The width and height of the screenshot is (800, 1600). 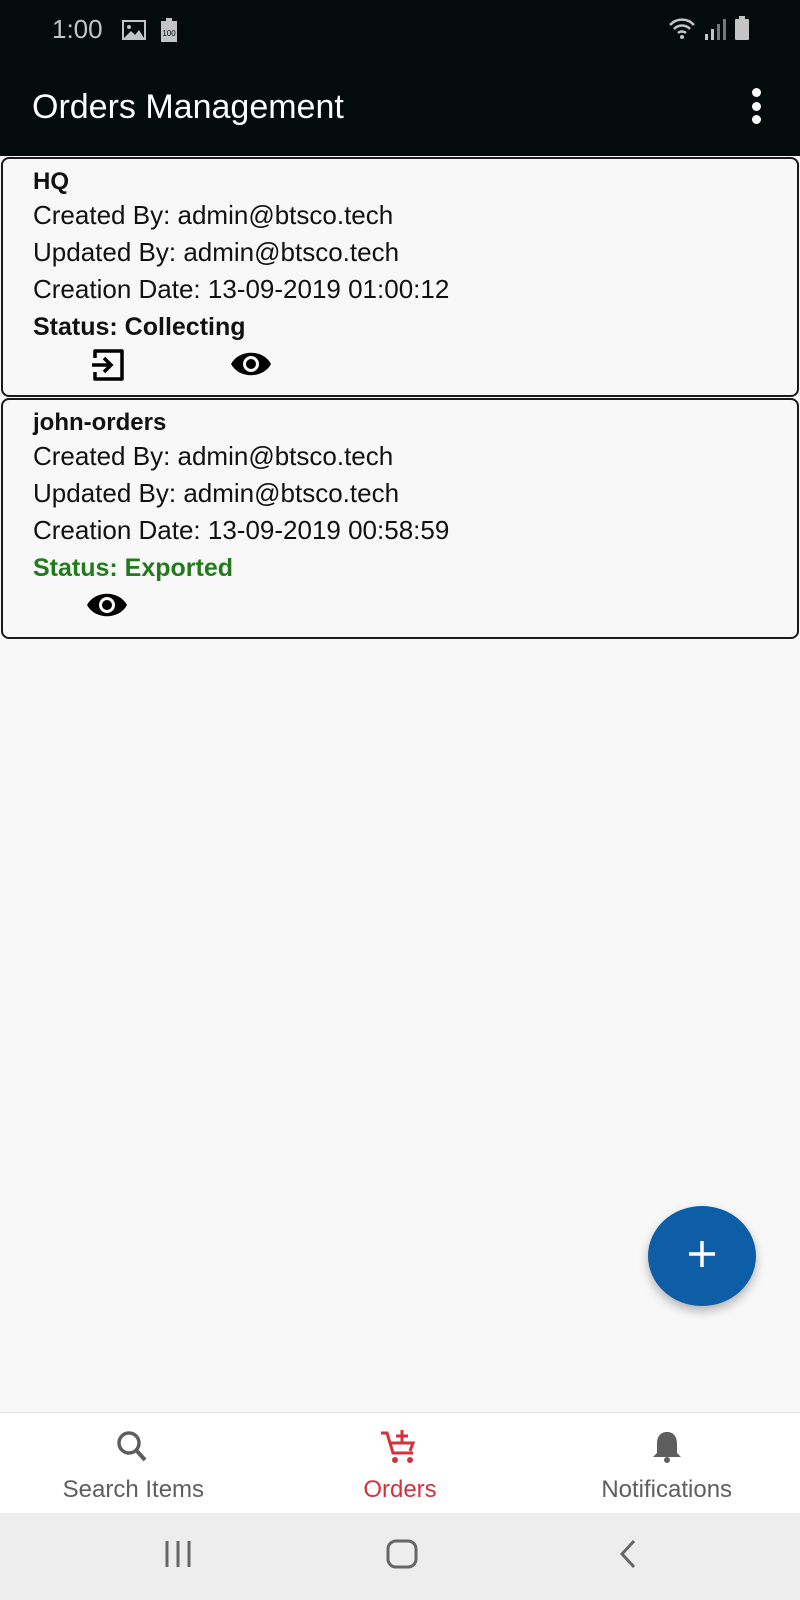 I want to click on status-bar: 1:00 100, so click(x=400, y=29).